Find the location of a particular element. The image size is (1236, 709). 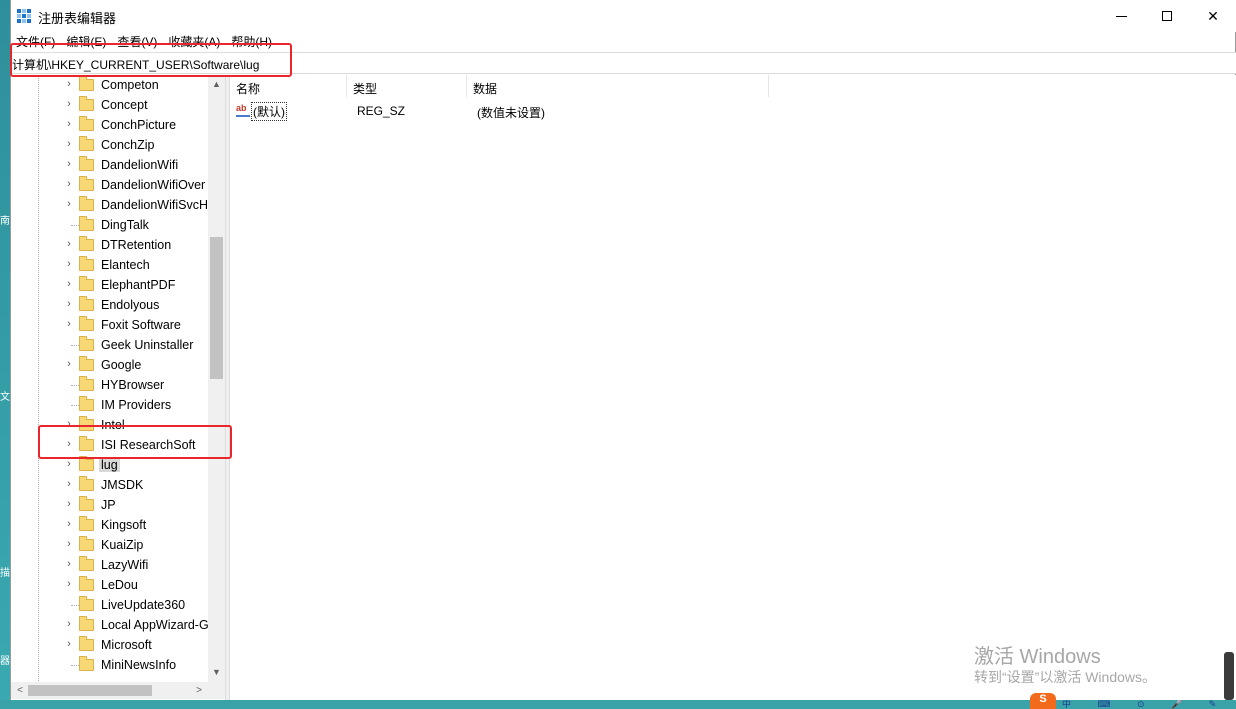

tree-item: › Endolyous is located at coordinates (109, 305).